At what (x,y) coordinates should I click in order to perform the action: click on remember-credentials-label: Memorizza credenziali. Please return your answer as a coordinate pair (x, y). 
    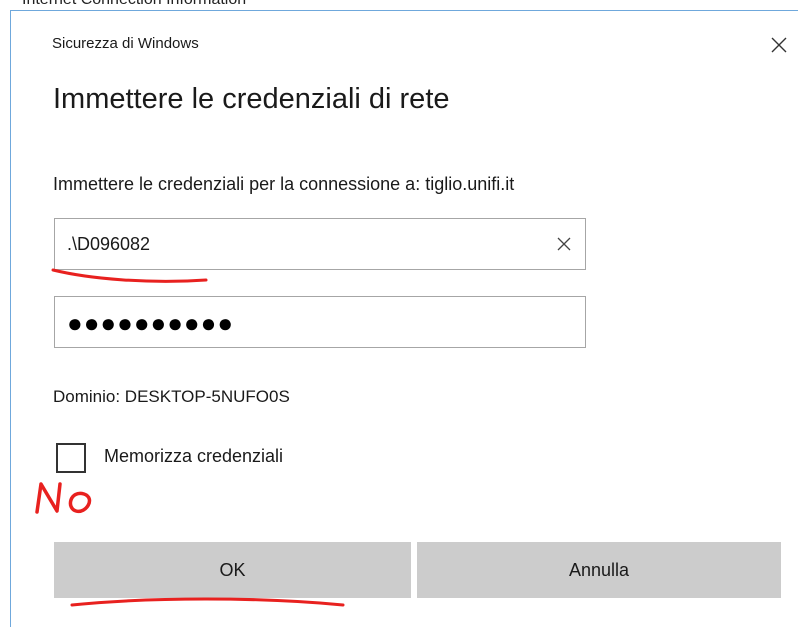
    Looking at the image, I should click on (193, 456).